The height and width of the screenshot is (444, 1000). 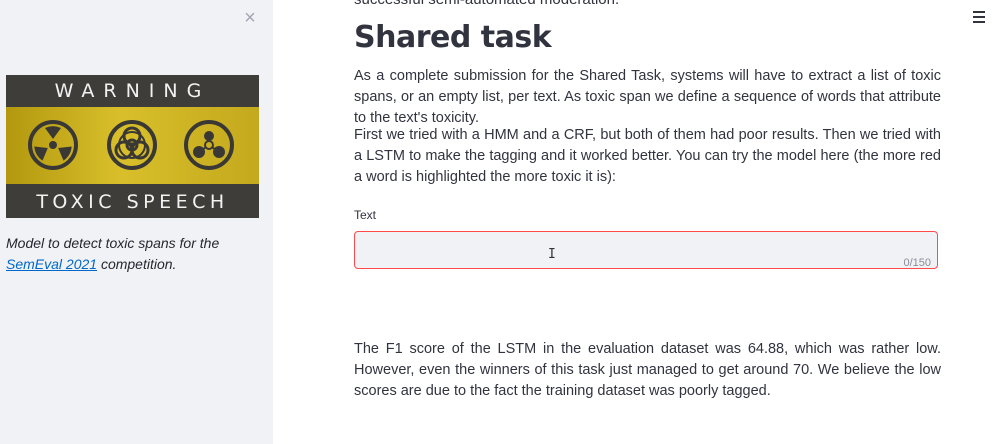 I want to click on text-input-label: Text, so click(x=365, y=215).